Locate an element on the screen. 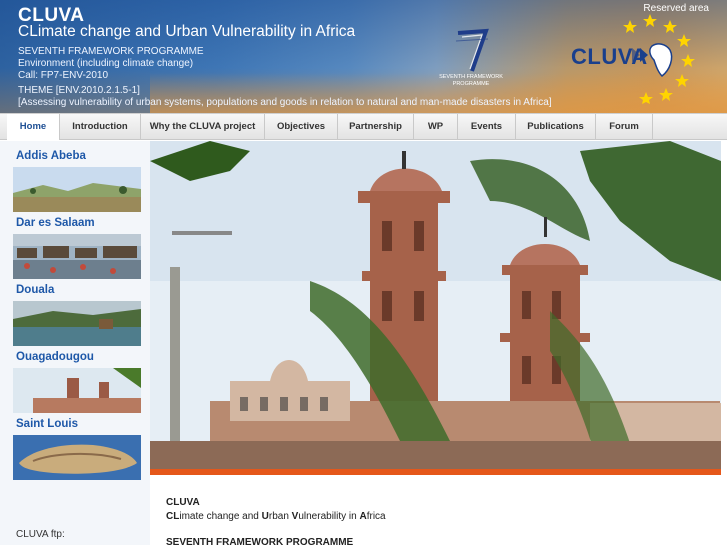 The width and height of the screenshot is (727, 545). subtitle-part-a: A is located at coordinates (363, 516).